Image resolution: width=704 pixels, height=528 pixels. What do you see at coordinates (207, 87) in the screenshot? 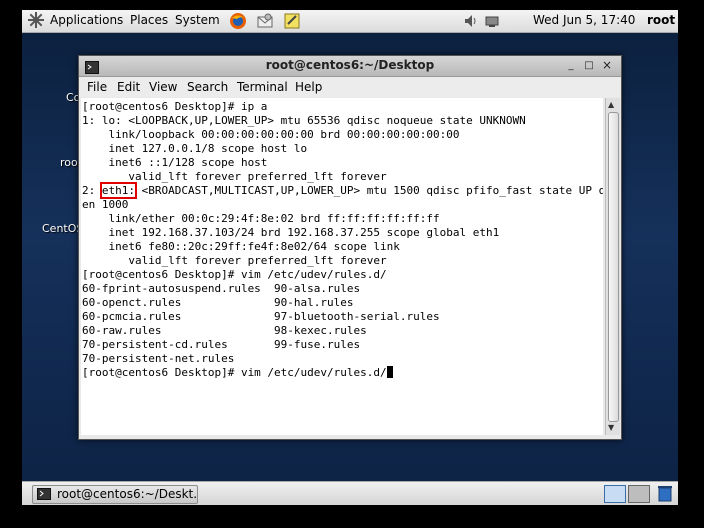
I see `menu-search: Search` at bounding box center [207, 87].